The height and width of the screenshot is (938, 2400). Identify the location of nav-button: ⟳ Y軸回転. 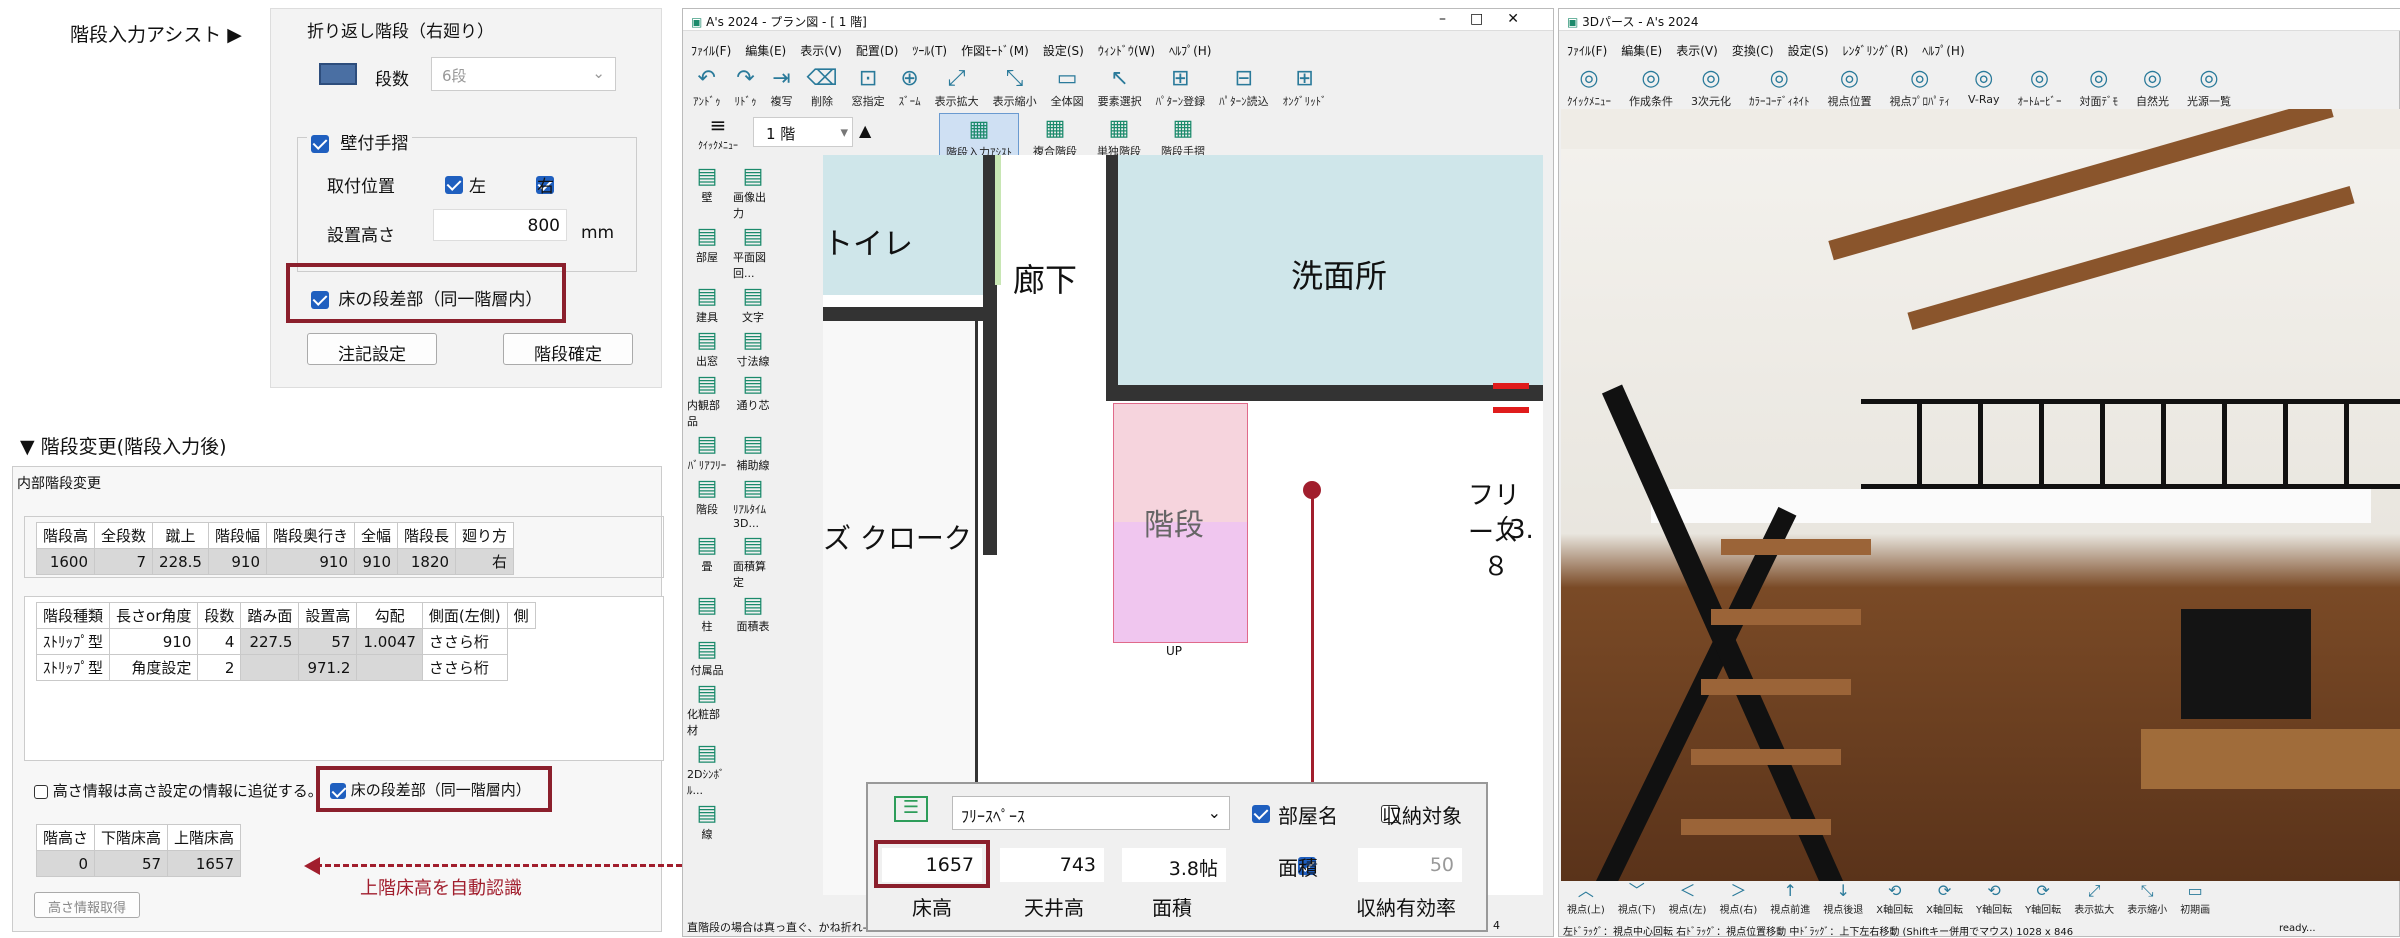
(2043, 898).